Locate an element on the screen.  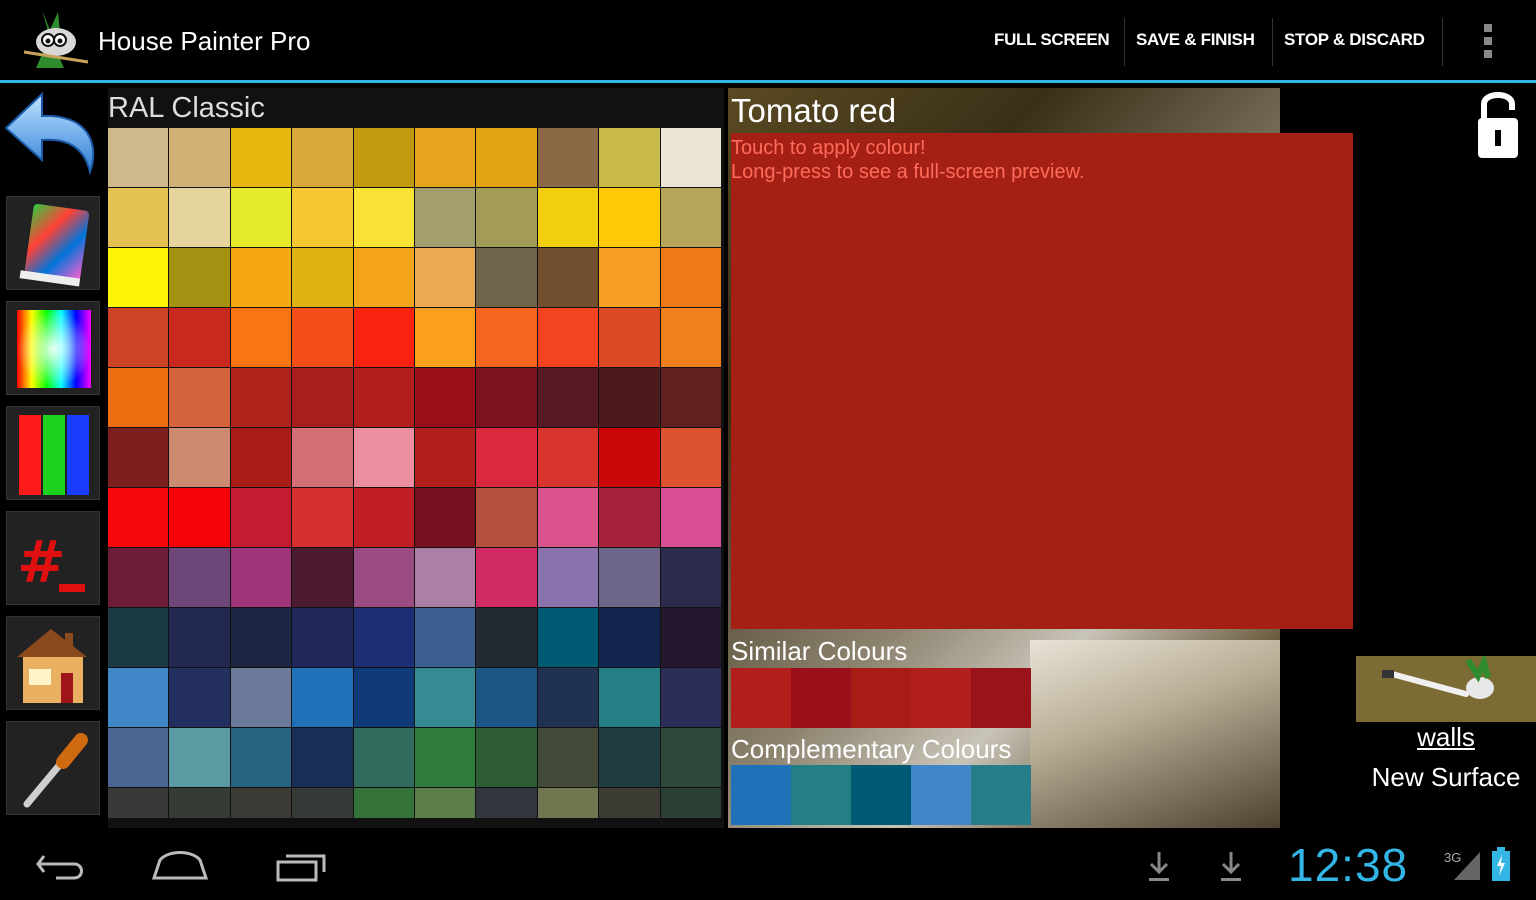
unlock-icon is located at coordinates (1498, 125).